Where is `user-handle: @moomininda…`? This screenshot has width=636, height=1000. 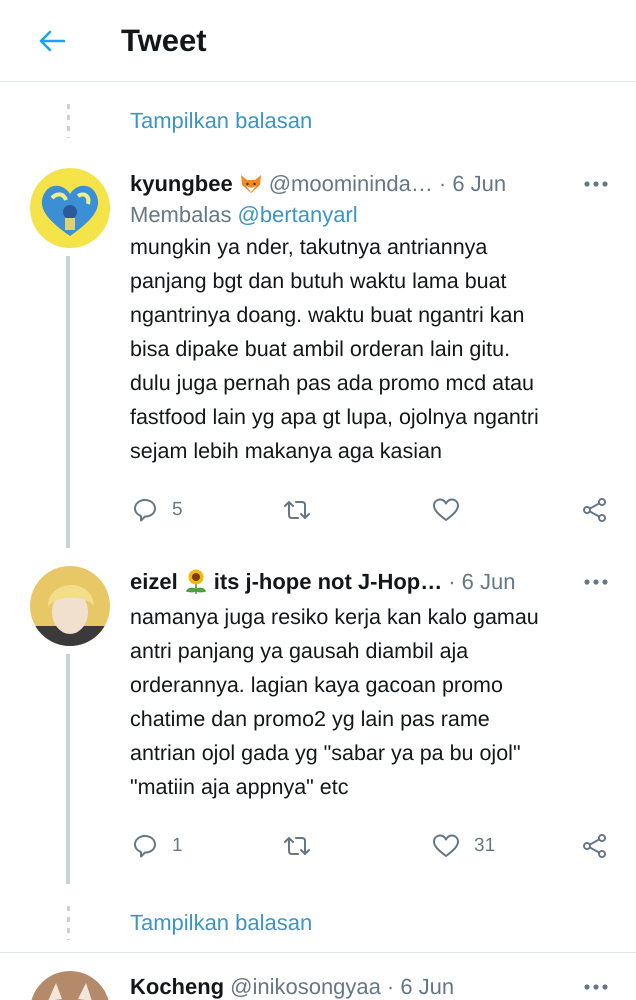
user-handle: @moomininda… is located at coordinates (350, 184).